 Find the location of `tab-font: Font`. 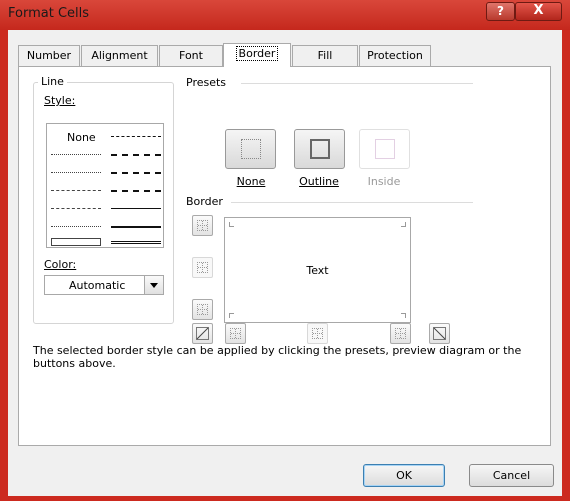

tab-font: Font is located at coordinates (191, 55).